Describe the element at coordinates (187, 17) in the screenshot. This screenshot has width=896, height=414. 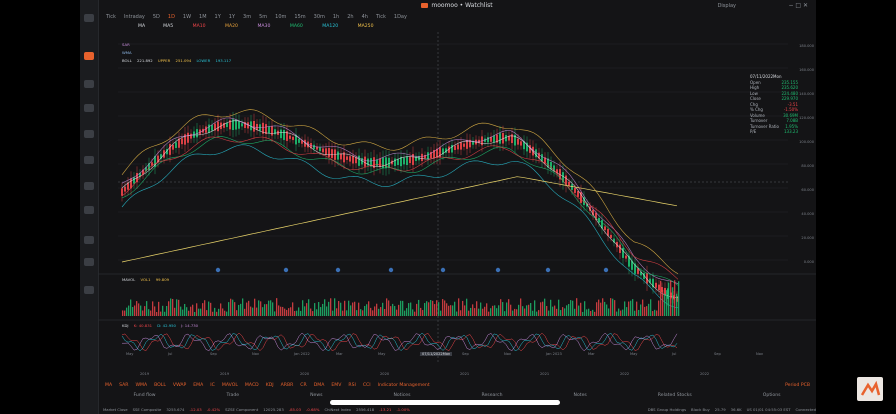
I see `period-tab: 1W` at that location.